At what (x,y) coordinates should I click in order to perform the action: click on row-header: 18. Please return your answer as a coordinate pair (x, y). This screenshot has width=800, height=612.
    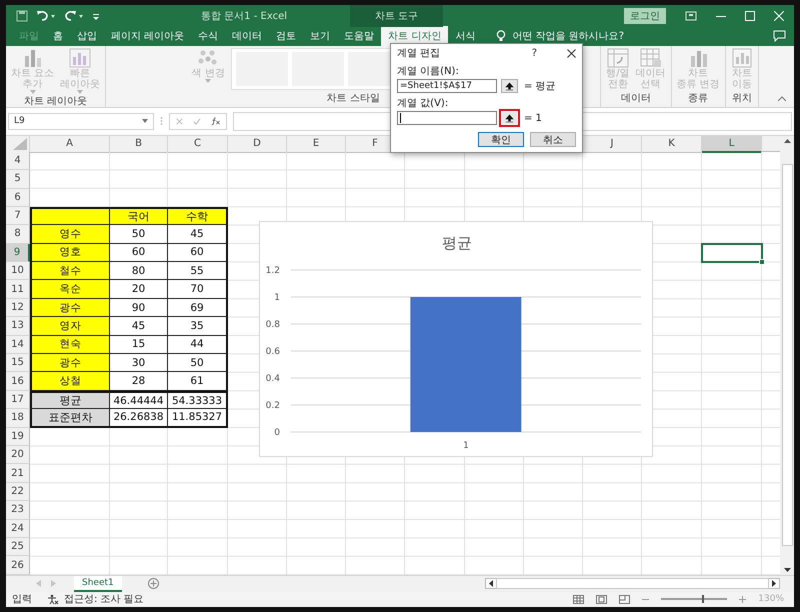
    Looking at the image, I should click on (18, 418).